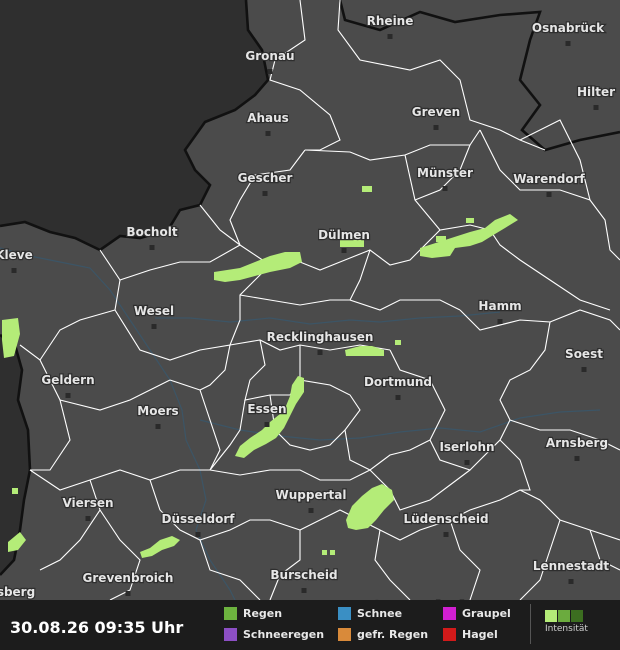 Image resolution: width=620 pixels, height=650 pixels. Describe the element at coordinates (486, 613) in the screenshot. I see `legend-label: Graupel` at that location.